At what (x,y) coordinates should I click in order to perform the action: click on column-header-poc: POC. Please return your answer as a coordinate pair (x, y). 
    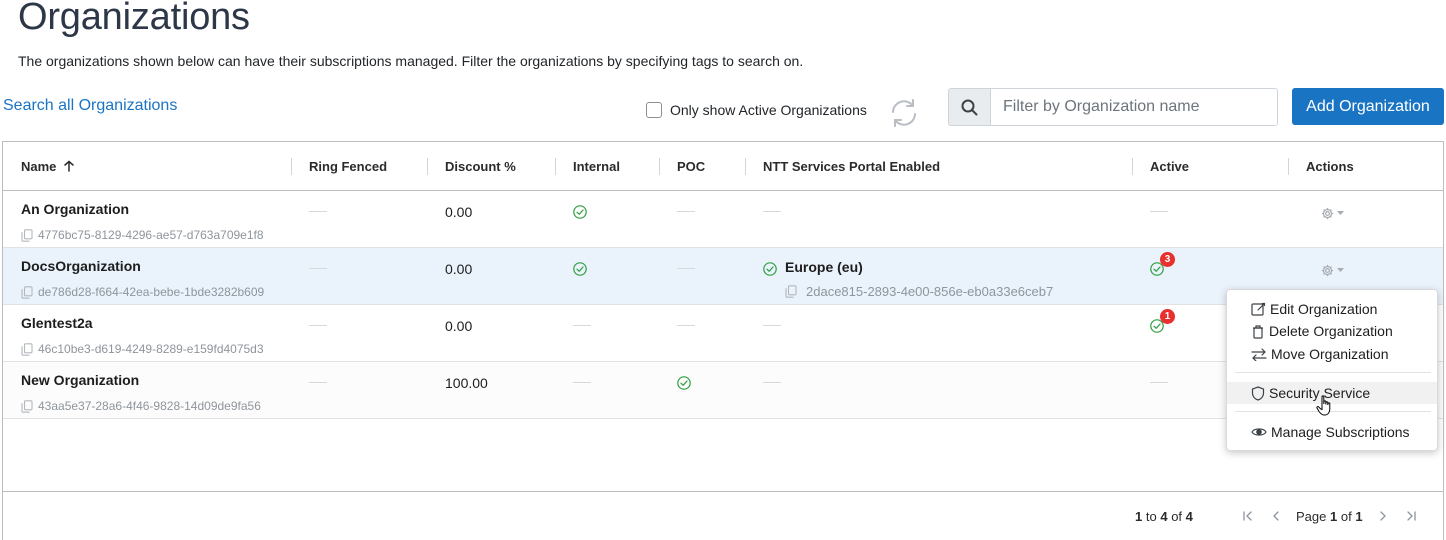
    Looking at the image, I should click on (691, 166).